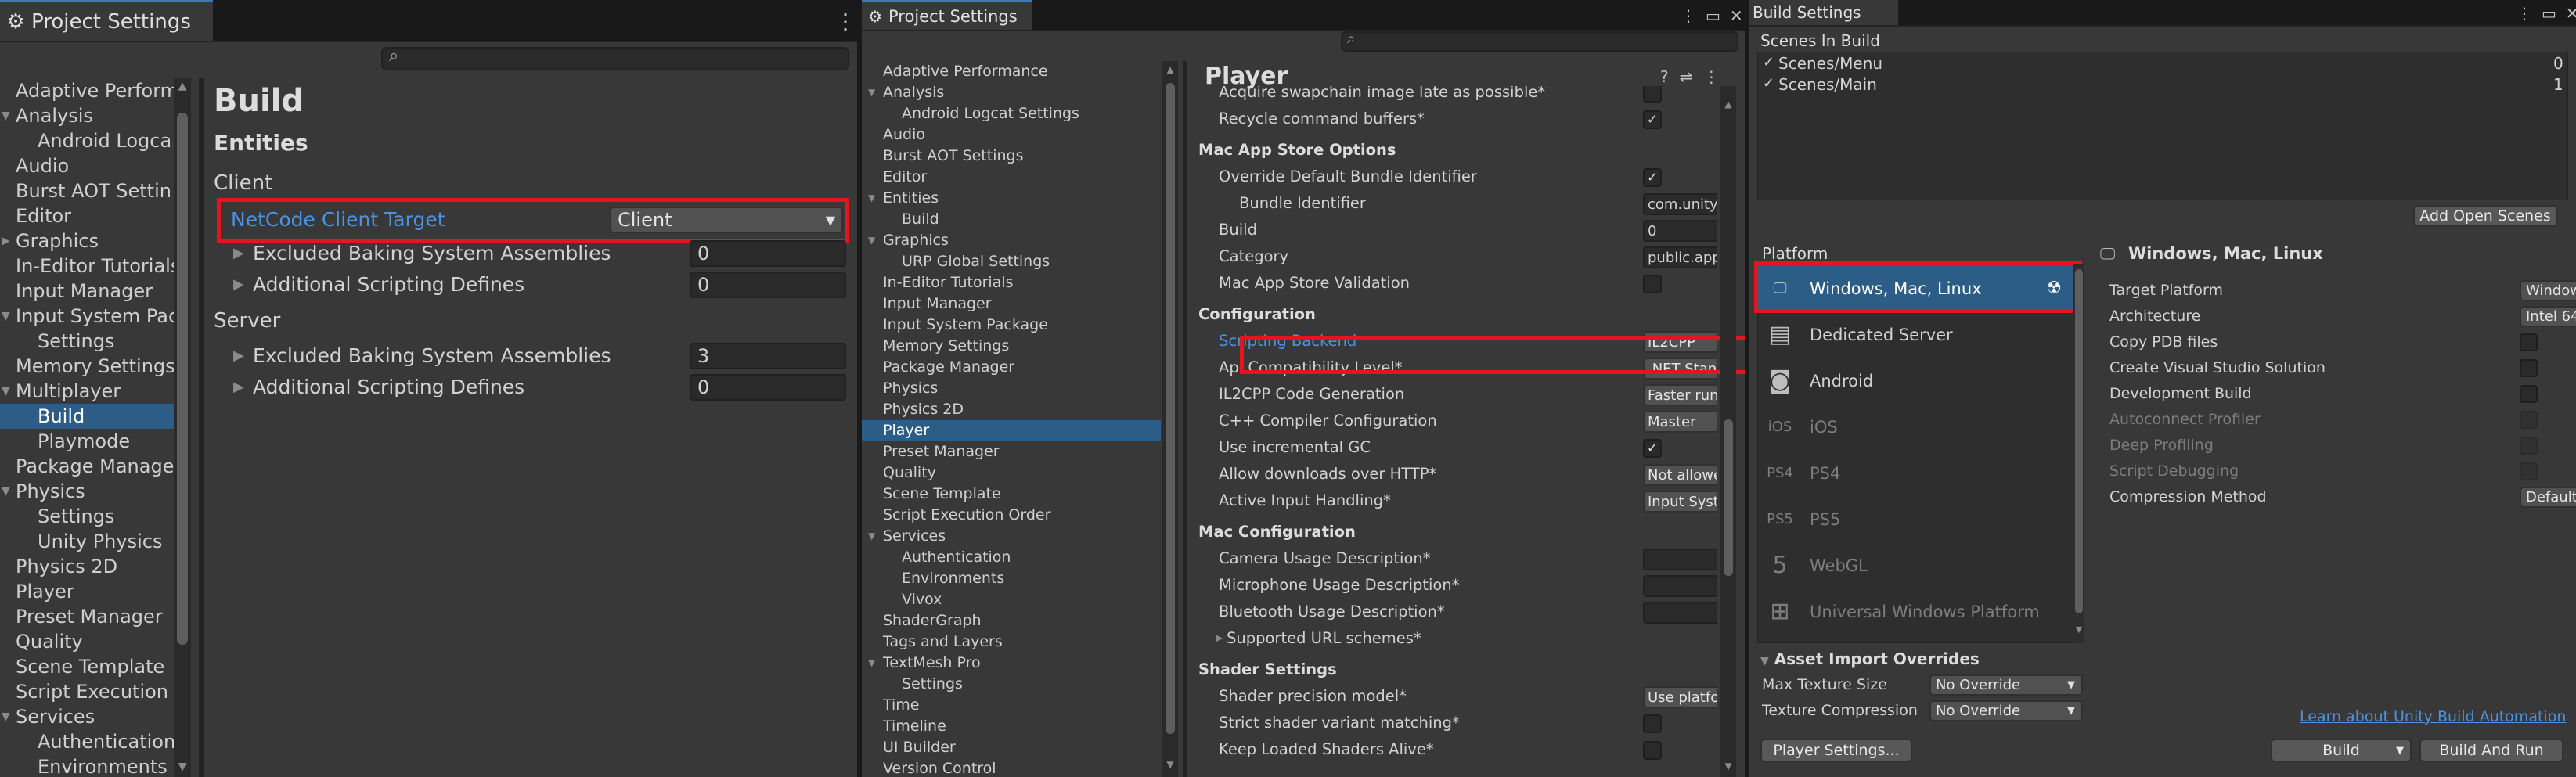 The height and width of the screenshot is (777, 2576). Describe the element at coordinates (87, 717) in the screenshot. I see `nav-item-services: ▼ Services` at that location.